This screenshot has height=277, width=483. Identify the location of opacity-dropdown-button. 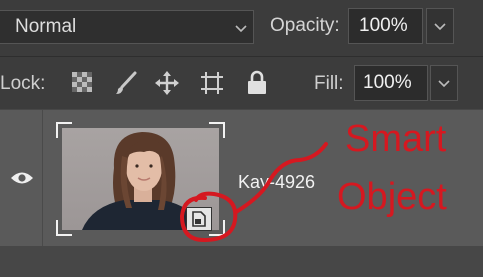
(440, 26).